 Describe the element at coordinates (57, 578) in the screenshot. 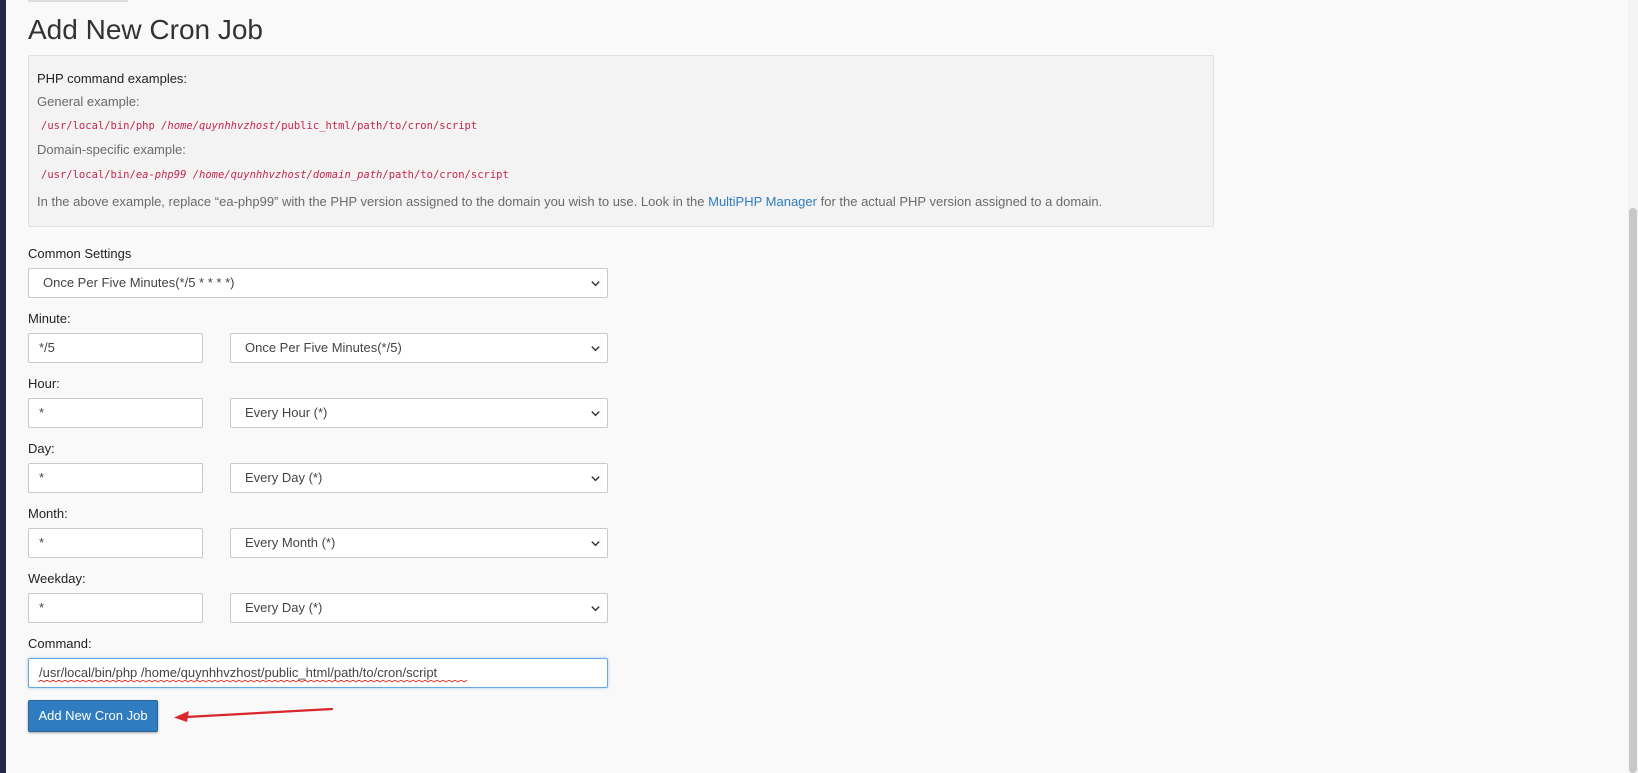

I see `weekday-label: Weekday:` at that location.